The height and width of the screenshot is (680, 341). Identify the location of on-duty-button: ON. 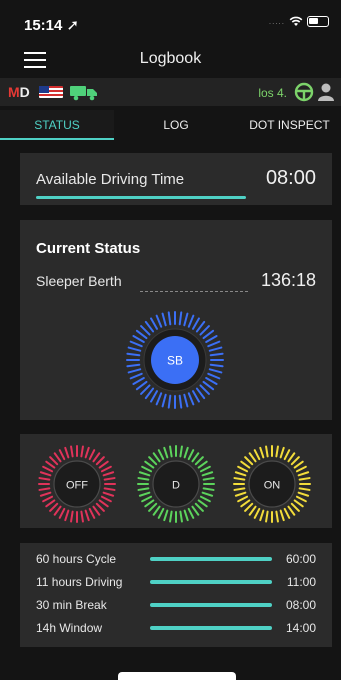
(272, 484).